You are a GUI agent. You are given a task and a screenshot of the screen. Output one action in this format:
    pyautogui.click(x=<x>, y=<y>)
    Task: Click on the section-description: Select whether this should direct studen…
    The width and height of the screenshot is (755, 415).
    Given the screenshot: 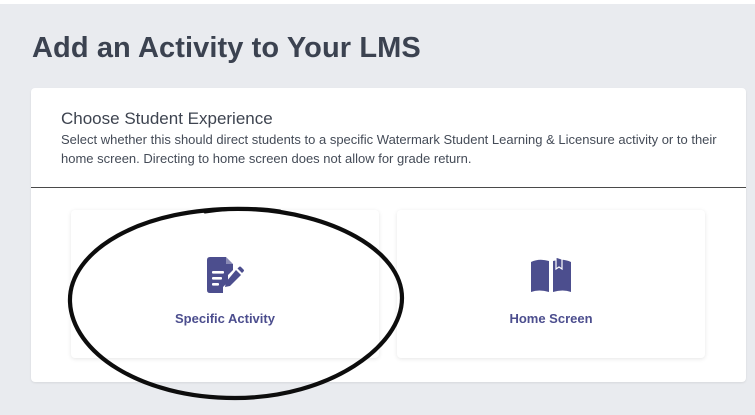 What is the action you would take?
    pyautogui.click(x=389, y=149)
    